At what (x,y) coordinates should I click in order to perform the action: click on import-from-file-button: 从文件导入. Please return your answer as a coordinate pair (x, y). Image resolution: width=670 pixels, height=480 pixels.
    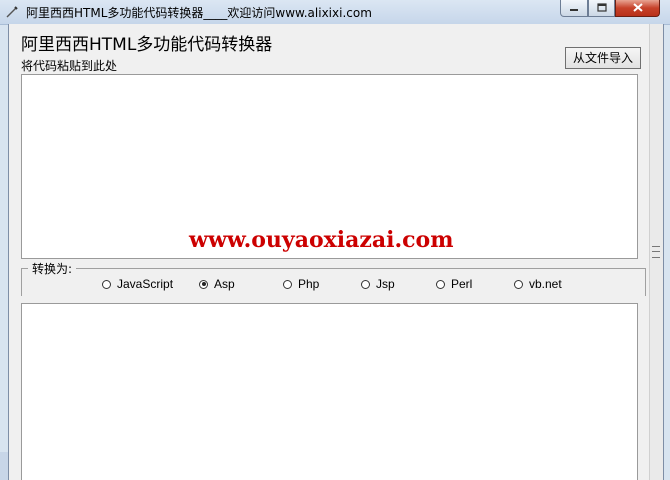
    Looking at the image, I should click on (603, 58).